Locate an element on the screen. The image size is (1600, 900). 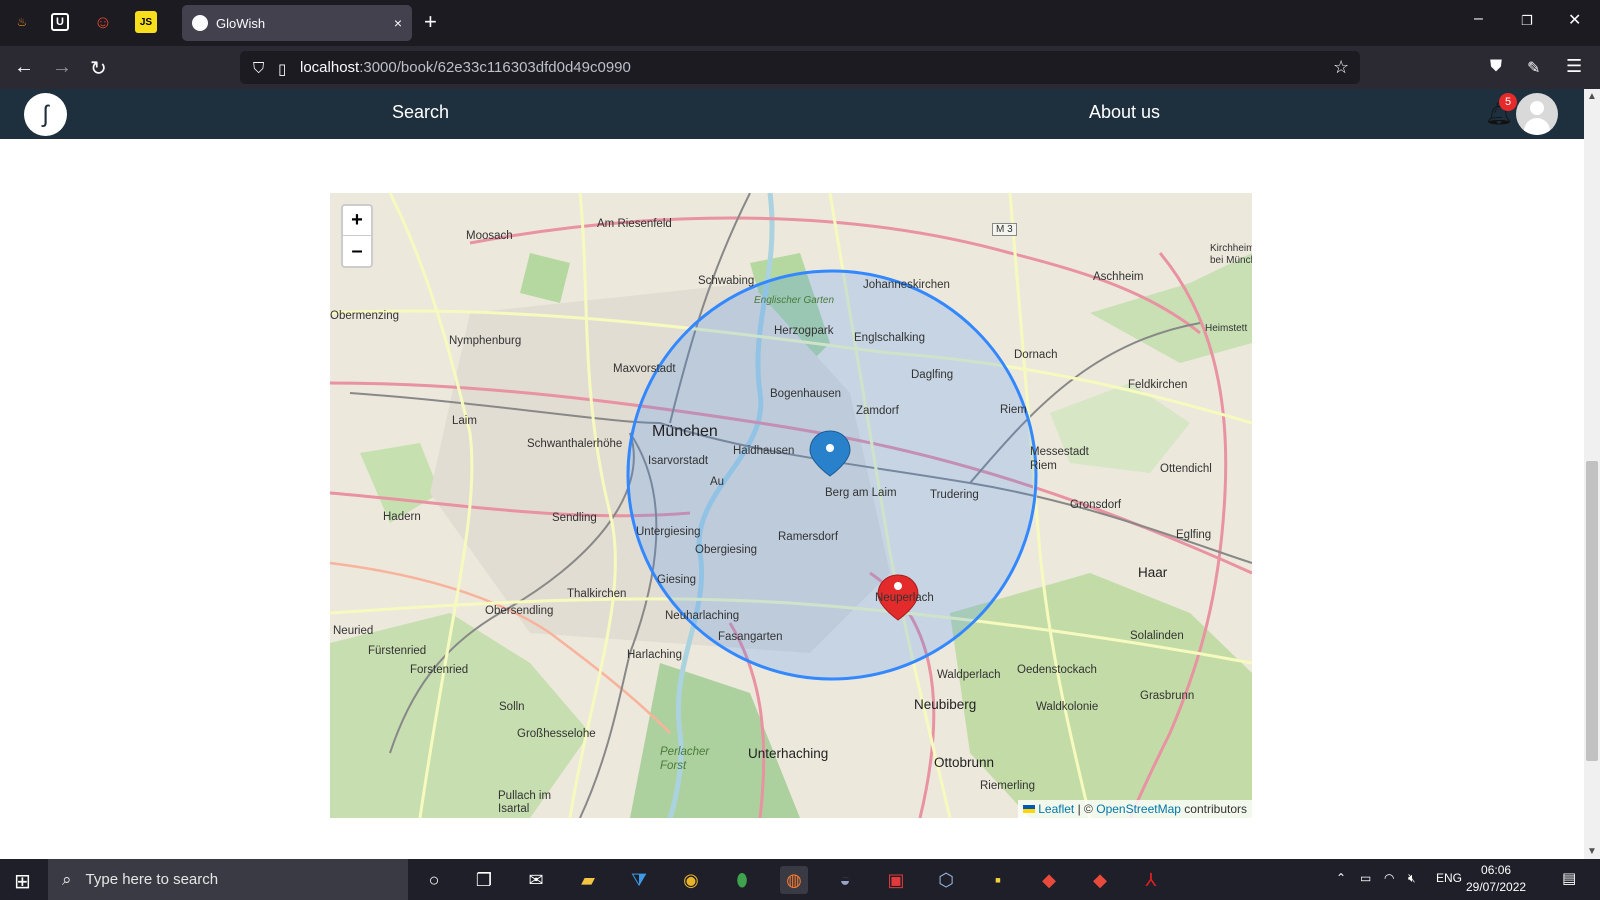
place-label: Neuharlaching is located at coordinates (702, 616).